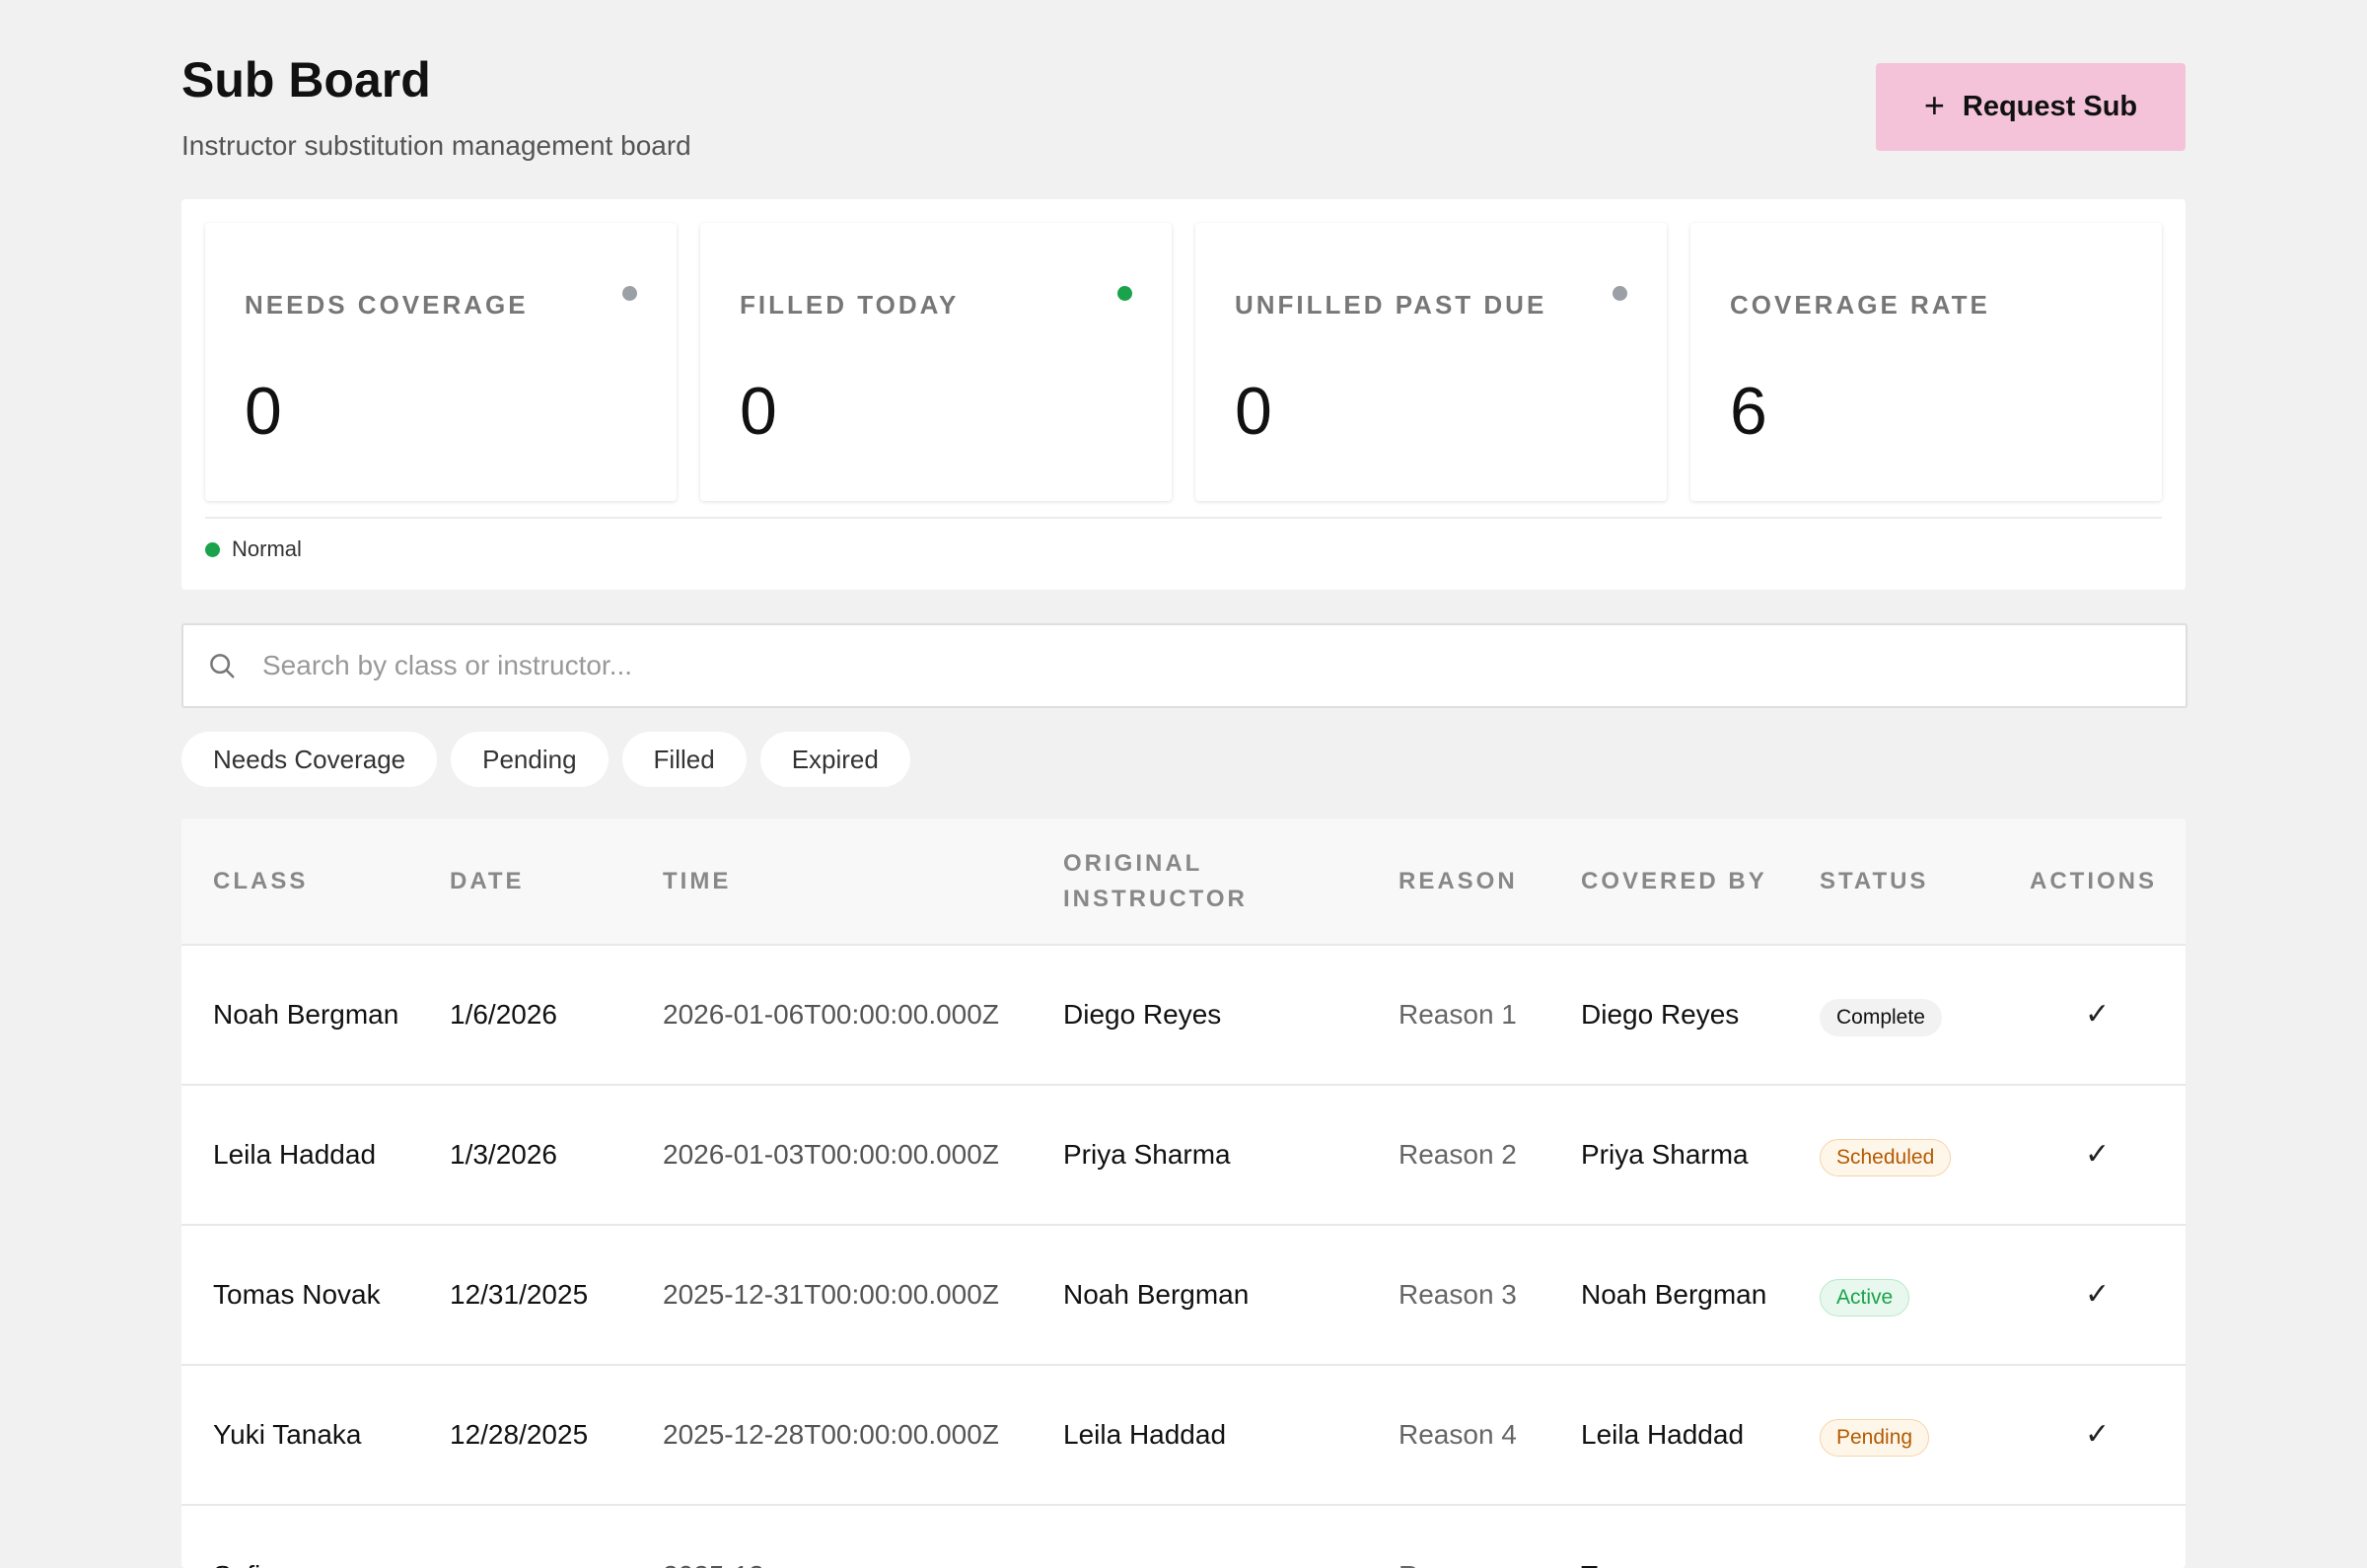 The width and height of the screenshot is (2367, 1568). What do you see at coordinates (2093, 880) in the screenshot?
I see `column-header-actions: ACTIONS` at bounding box center [2093, 880].